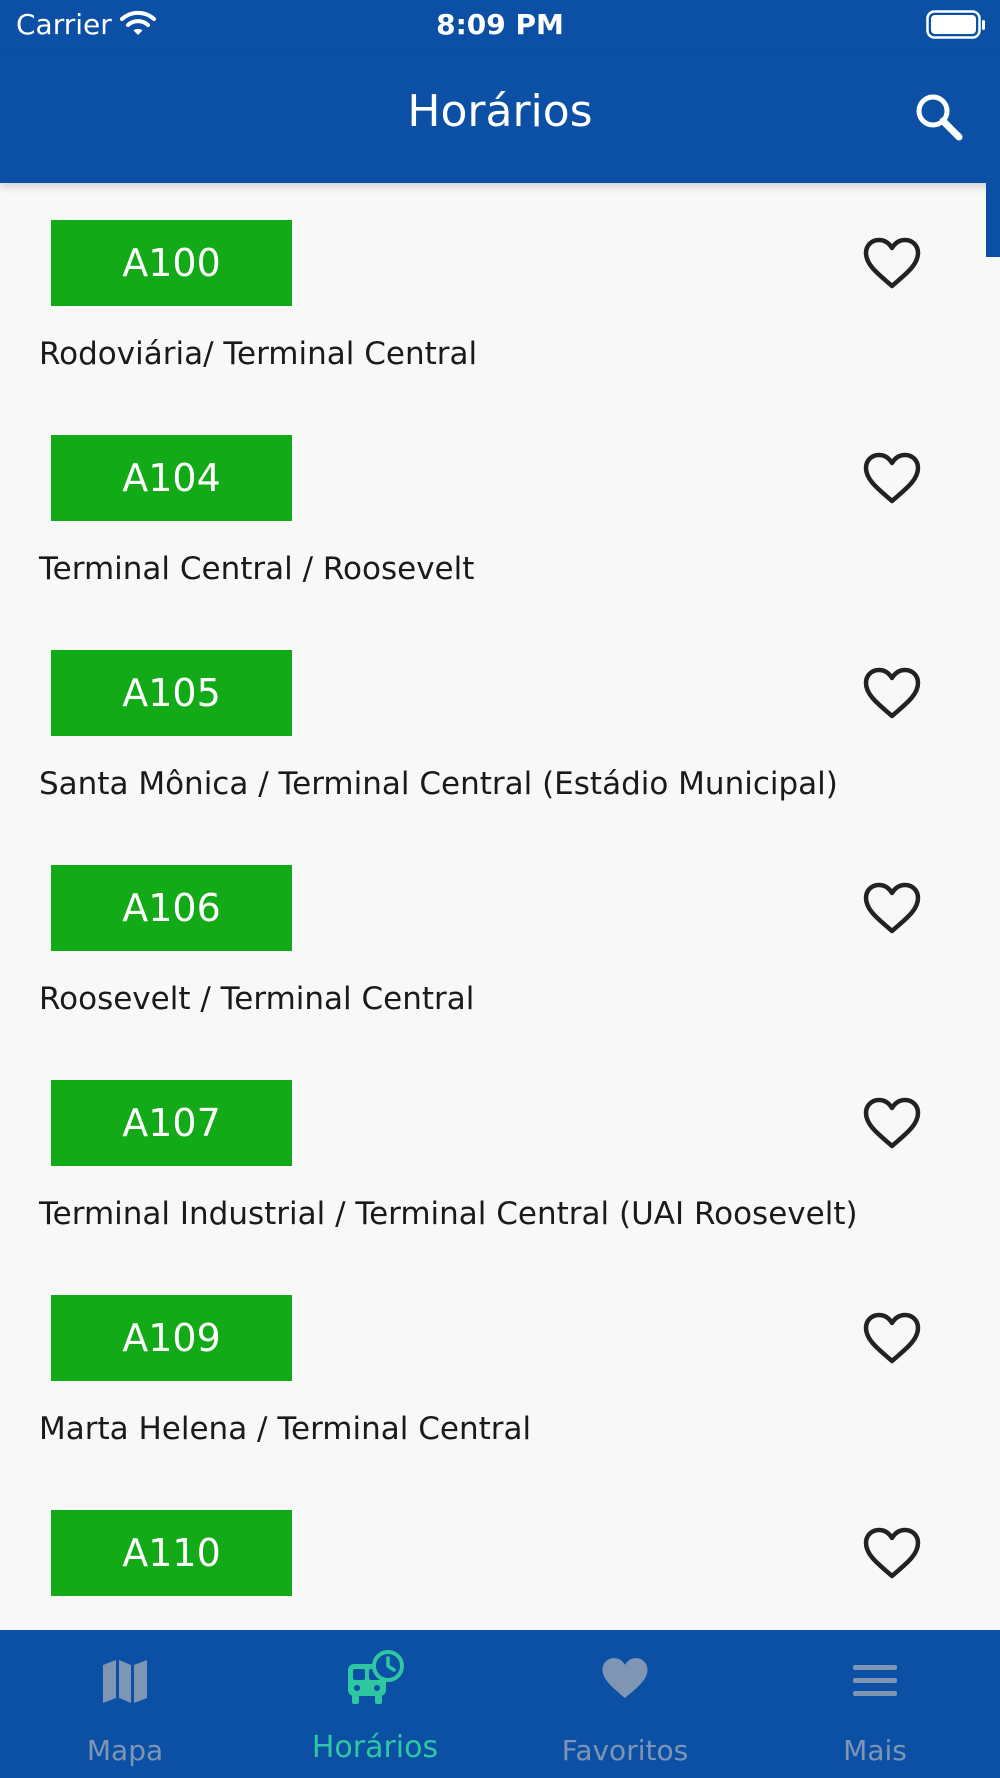 This screenshot has width=1000, height=1778. Describe the element at coordinates (875, 1681) in the screenshot. I see `menu-icon` at that location.